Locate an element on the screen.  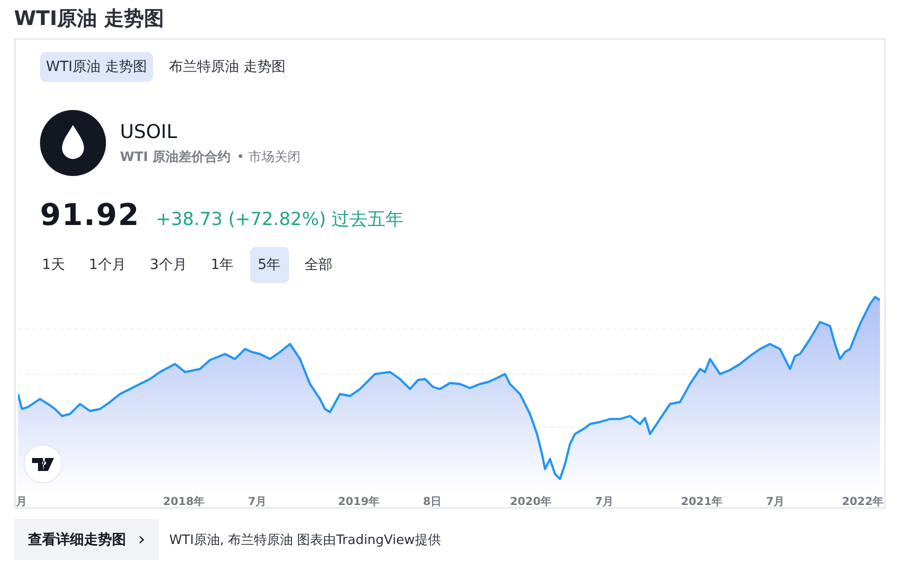
range-button: 1天 is located at coordinates (53, 265).